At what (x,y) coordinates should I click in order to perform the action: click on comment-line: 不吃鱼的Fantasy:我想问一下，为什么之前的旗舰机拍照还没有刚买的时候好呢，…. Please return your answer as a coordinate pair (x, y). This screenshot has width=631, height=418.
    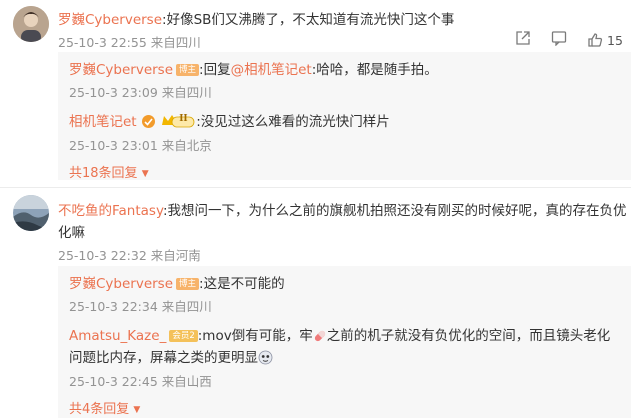
    Looking at the image, I should click on (342, 209).